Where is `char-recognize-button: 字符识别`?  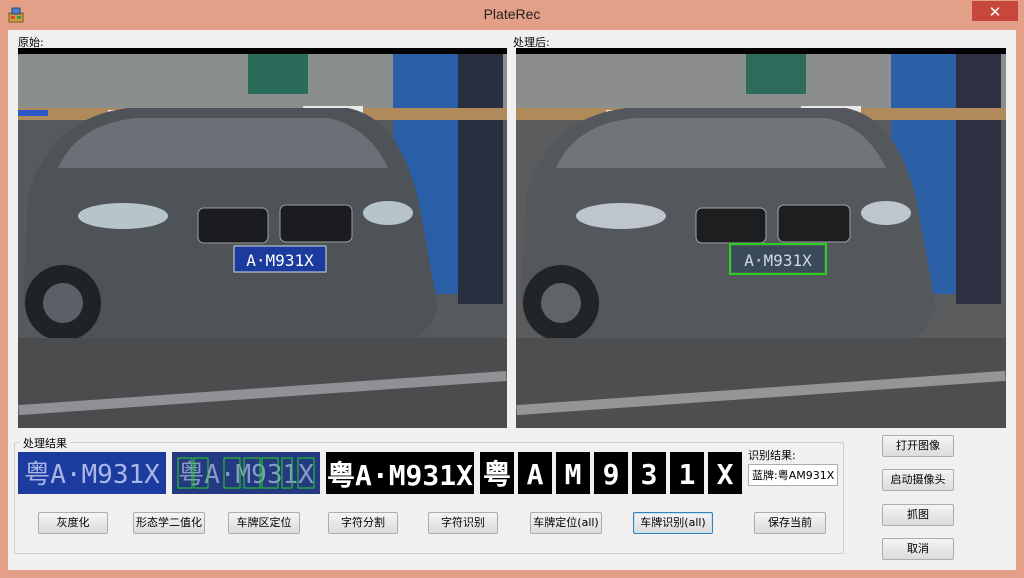
char-recognize-button: 字符识别 is located at coordinates (463, 523).